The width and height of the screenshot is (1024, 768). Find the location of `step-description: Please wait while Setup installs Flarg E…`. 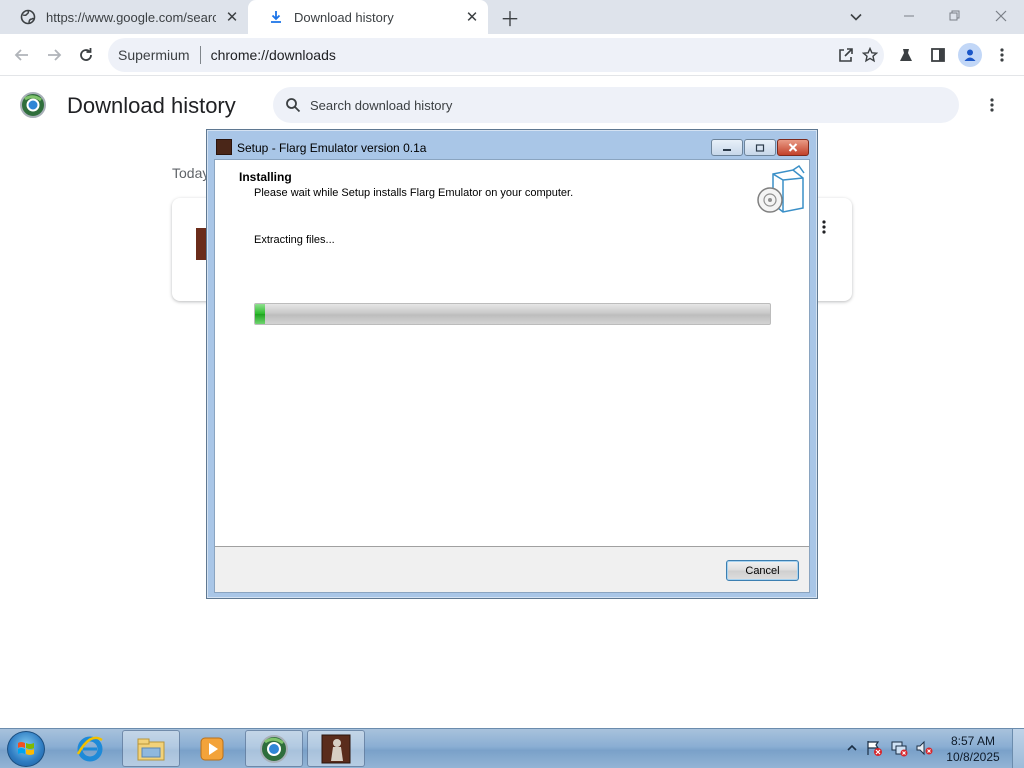

step-description: Please wait while Setup installs Flarg E… is located at coordinates (414, 193).